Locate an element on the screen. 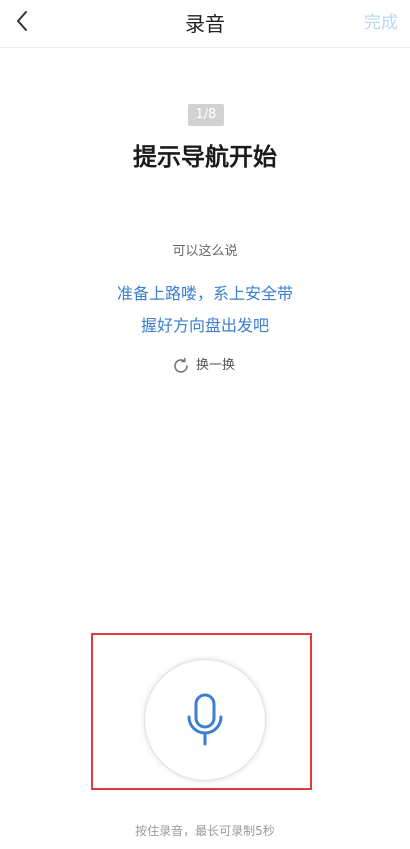 The image size is (410, 849). refresh-icon is located at coordinates (181, 366).